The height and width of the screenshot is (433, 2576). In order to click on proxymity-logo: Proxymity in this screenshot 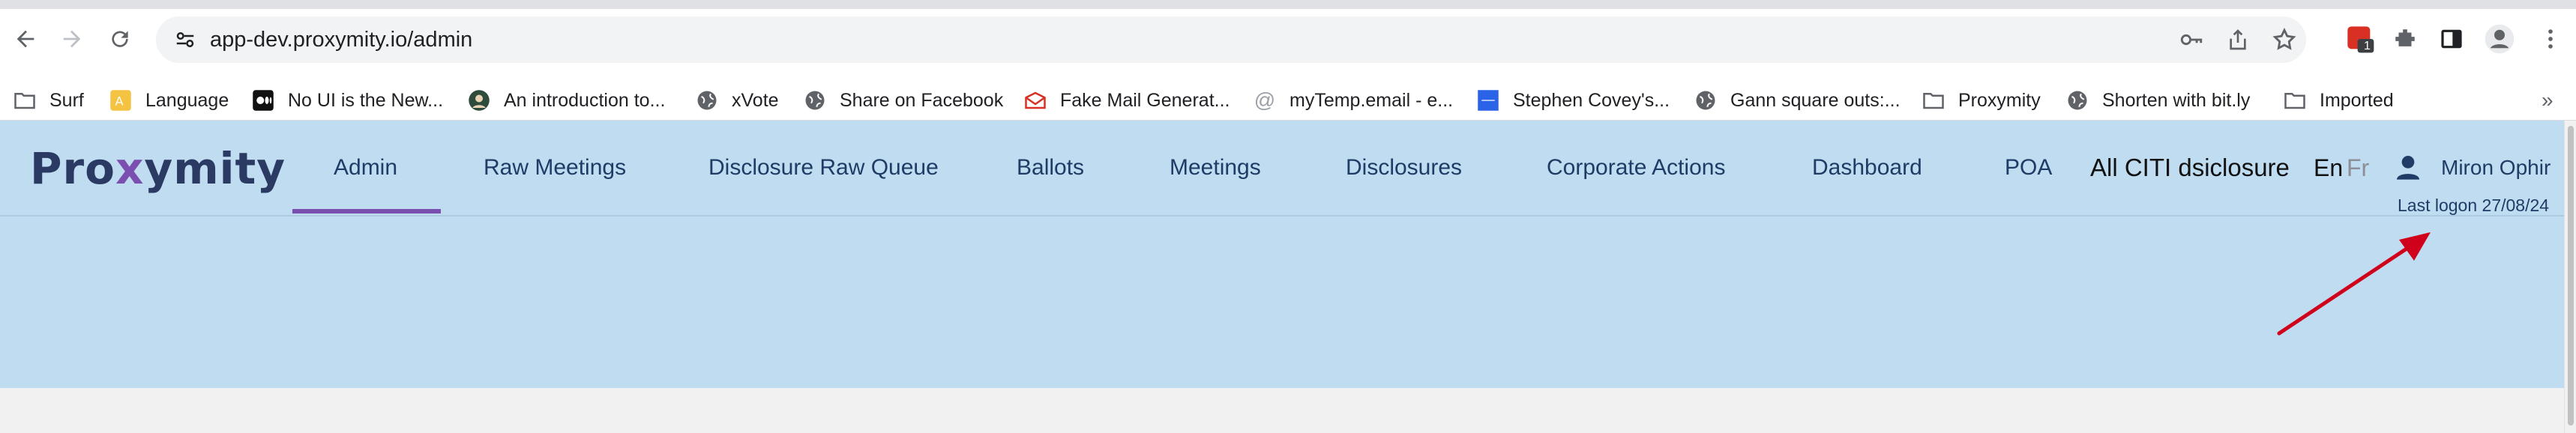, I will do `click(158, 168)`.